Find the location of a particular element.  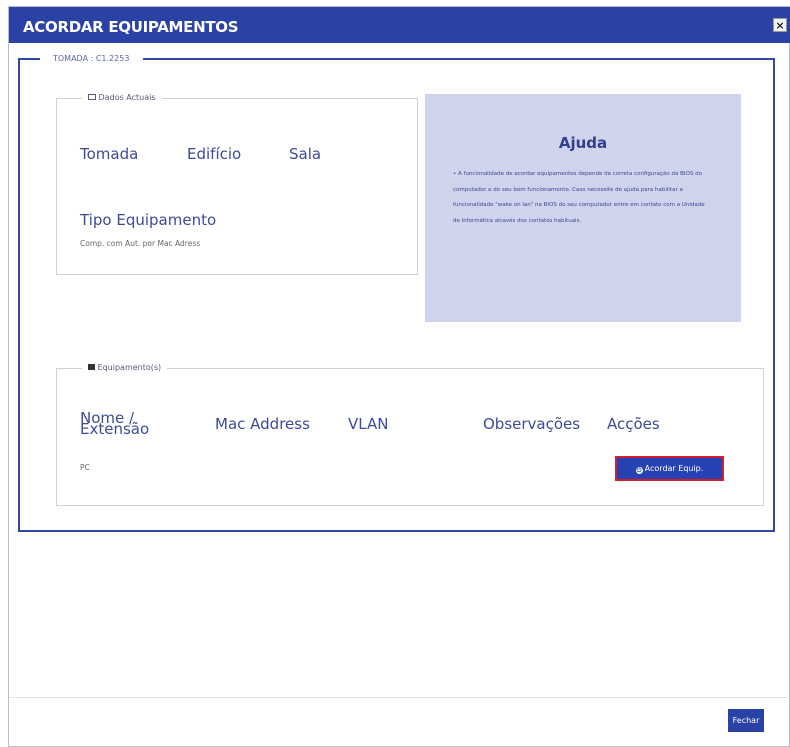

row-nome: PC is located at coordinates (85, 467).